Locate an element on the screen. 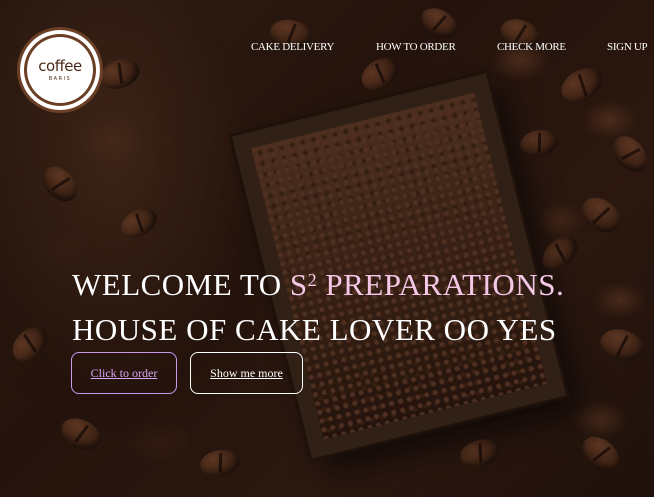 Image resolution: width=654 pixels, height=497 pixels. brand-logo: coffee BARIS is located at coordinates (60, 70).